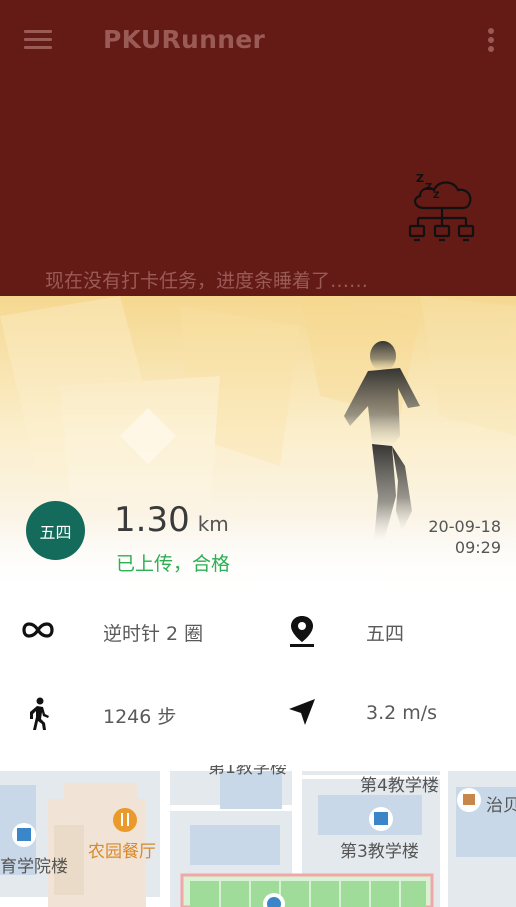 The width and height of the screenshot is (516, 907). What do you see at coordinates (55, 530) in the screenshot?
I see `location-badge: 五四` at bounding box center [55, 530].